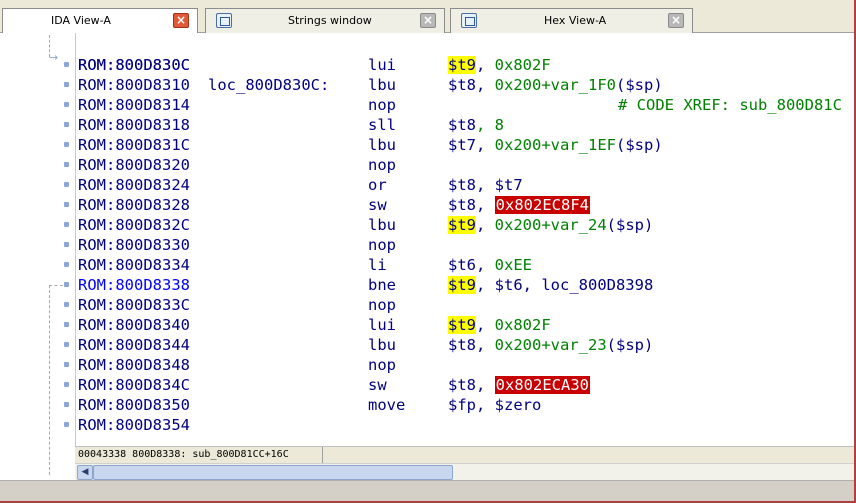  Describe the element at coordinates (134, 285) in the screenshot. I see `address: ROM:800D8338` at that location.